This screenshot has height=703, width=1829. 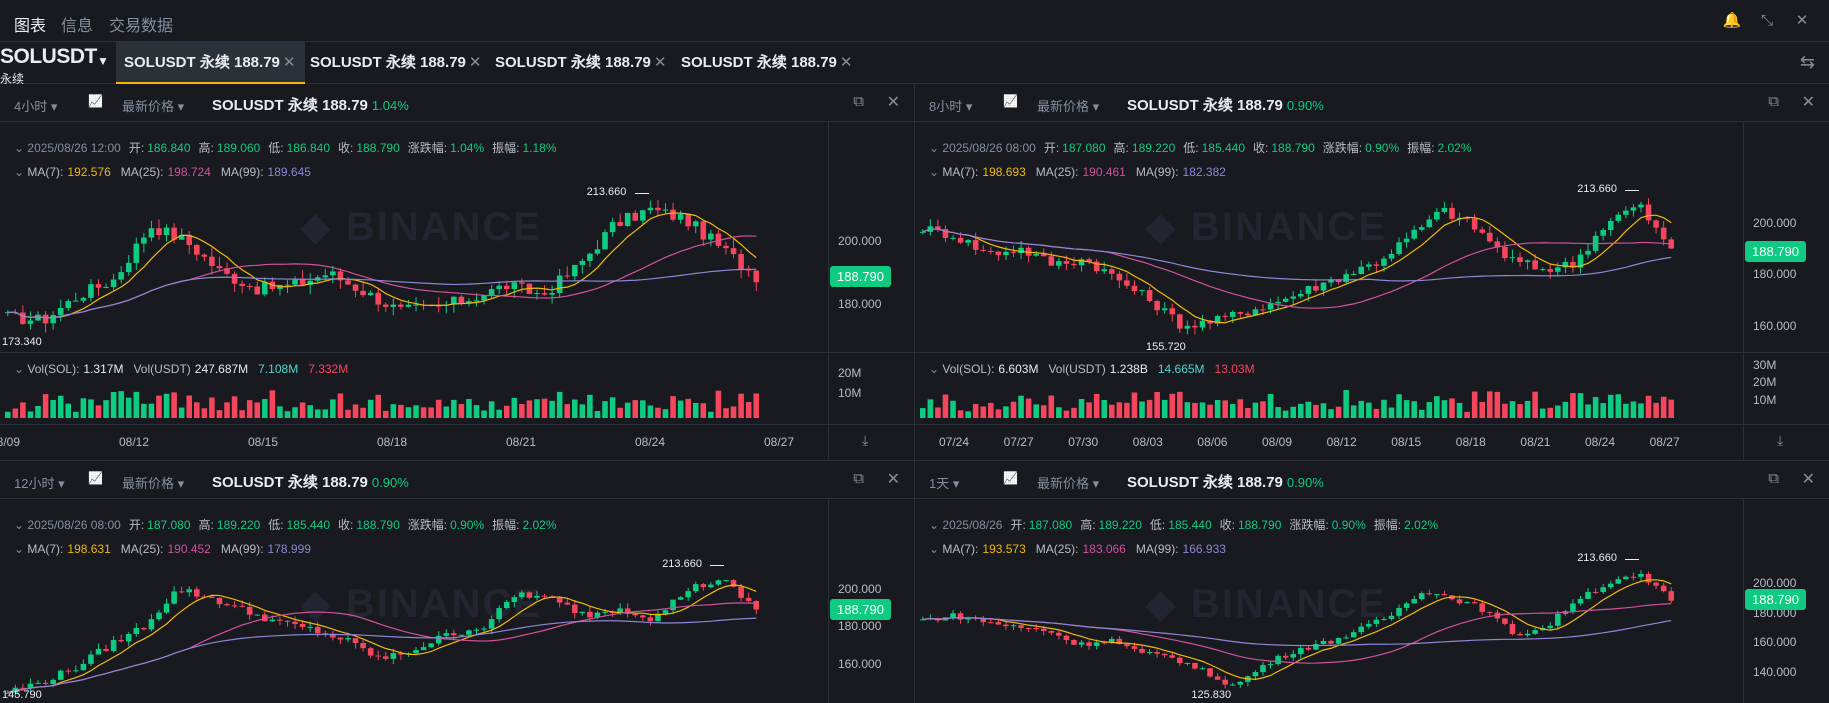 I want to click on collapse-icon: ⤡, so click(x=1767, y=21).